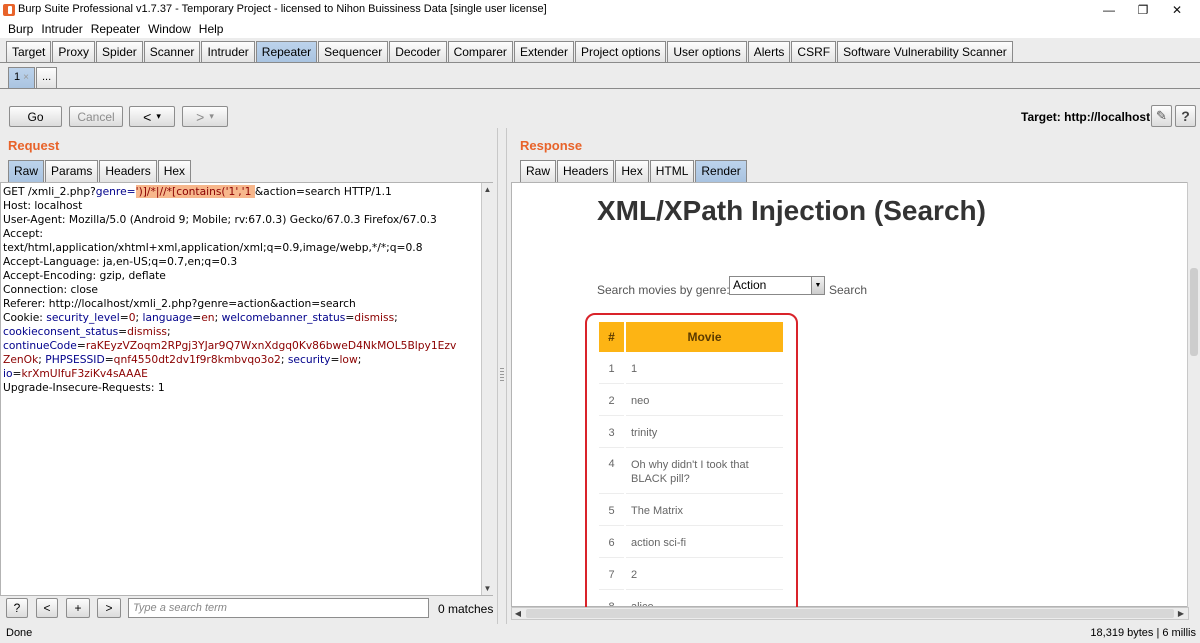  What do you see at coordinates (551, 145) in the screenshot?
I see `response-title: Response` at bounding box center [551, 145].